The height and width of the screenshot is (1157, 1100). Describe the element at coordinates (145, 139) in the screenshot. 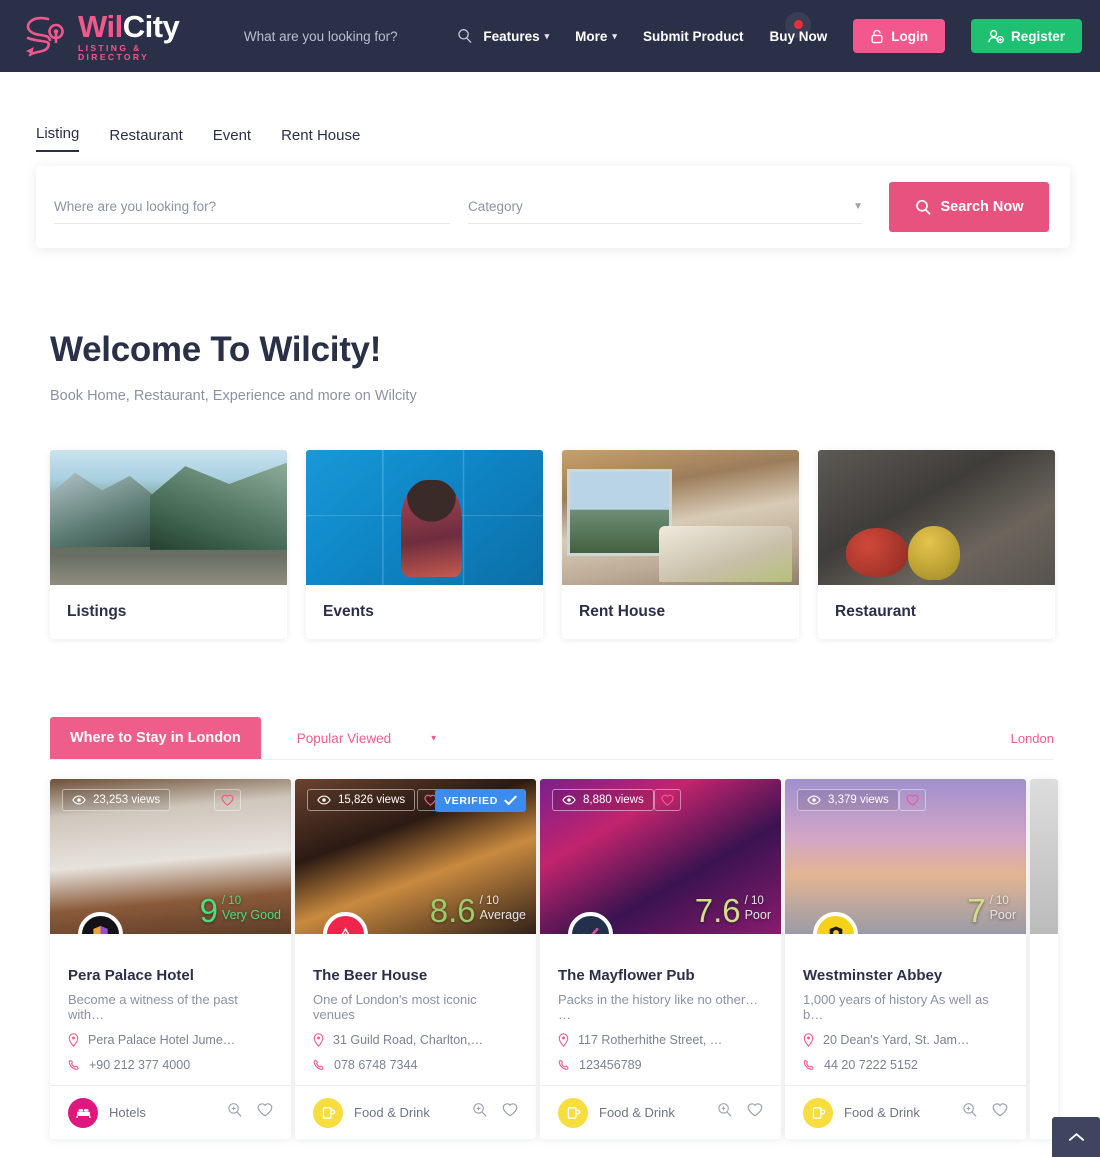

I see `tab-restaurant: Restaurant` at that location.